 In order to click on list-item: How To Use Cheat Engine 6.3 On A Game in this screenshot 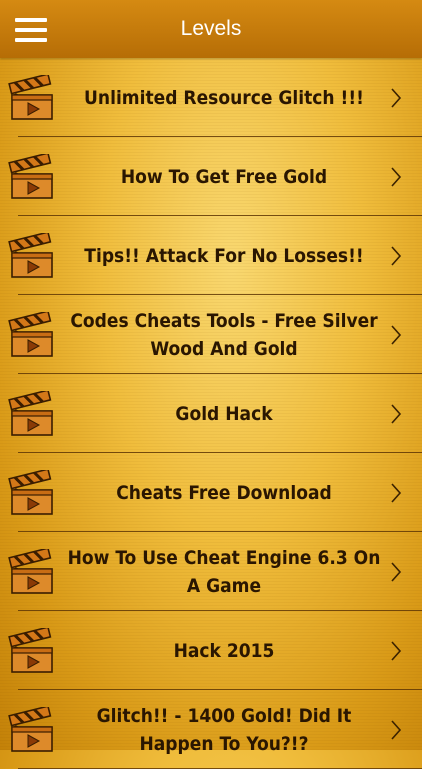, I will do `click(211, 571)`.